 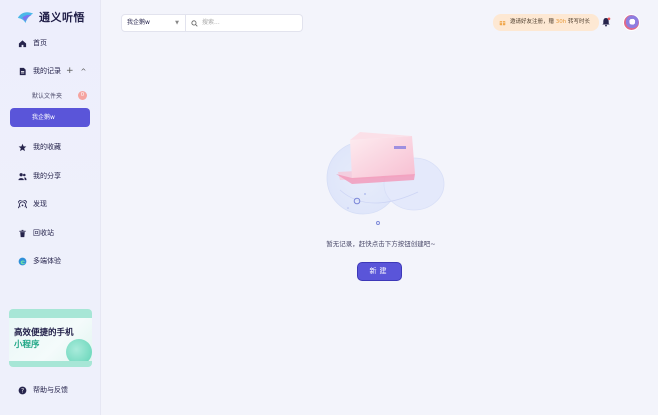 What do you see at coordinates (47, 71) in the screenshot?
I see `nav-my-records-label: 我的记录` at bounding box center [47, 71].